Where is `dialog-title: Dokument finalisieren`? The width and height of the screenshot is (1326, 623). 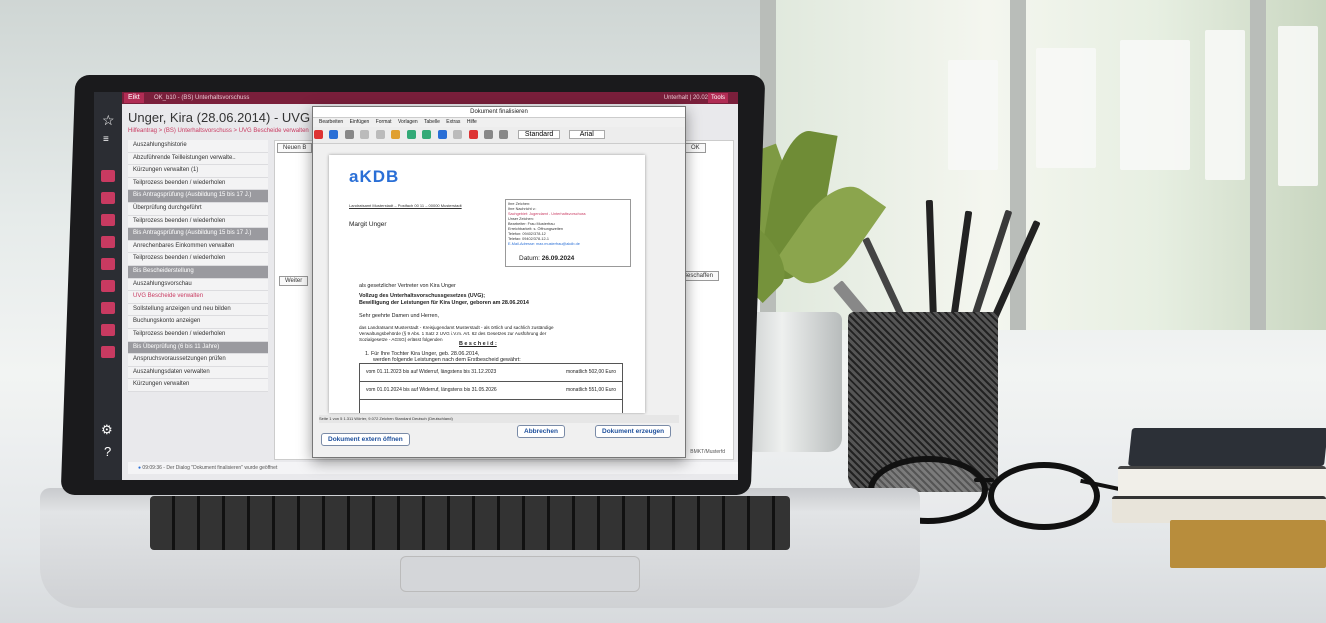 dialog-title: Dokument finalisieren is located at coordinates (499, 112).